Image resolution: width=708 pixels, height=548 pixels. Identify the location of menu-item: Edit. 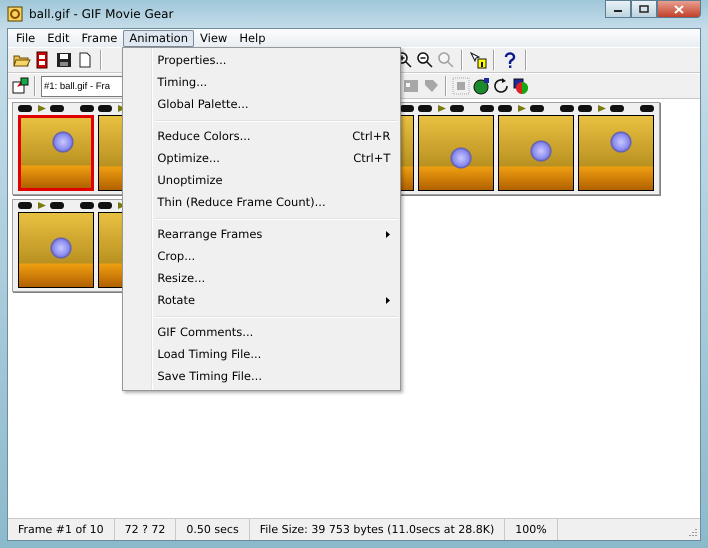
(58, 38).